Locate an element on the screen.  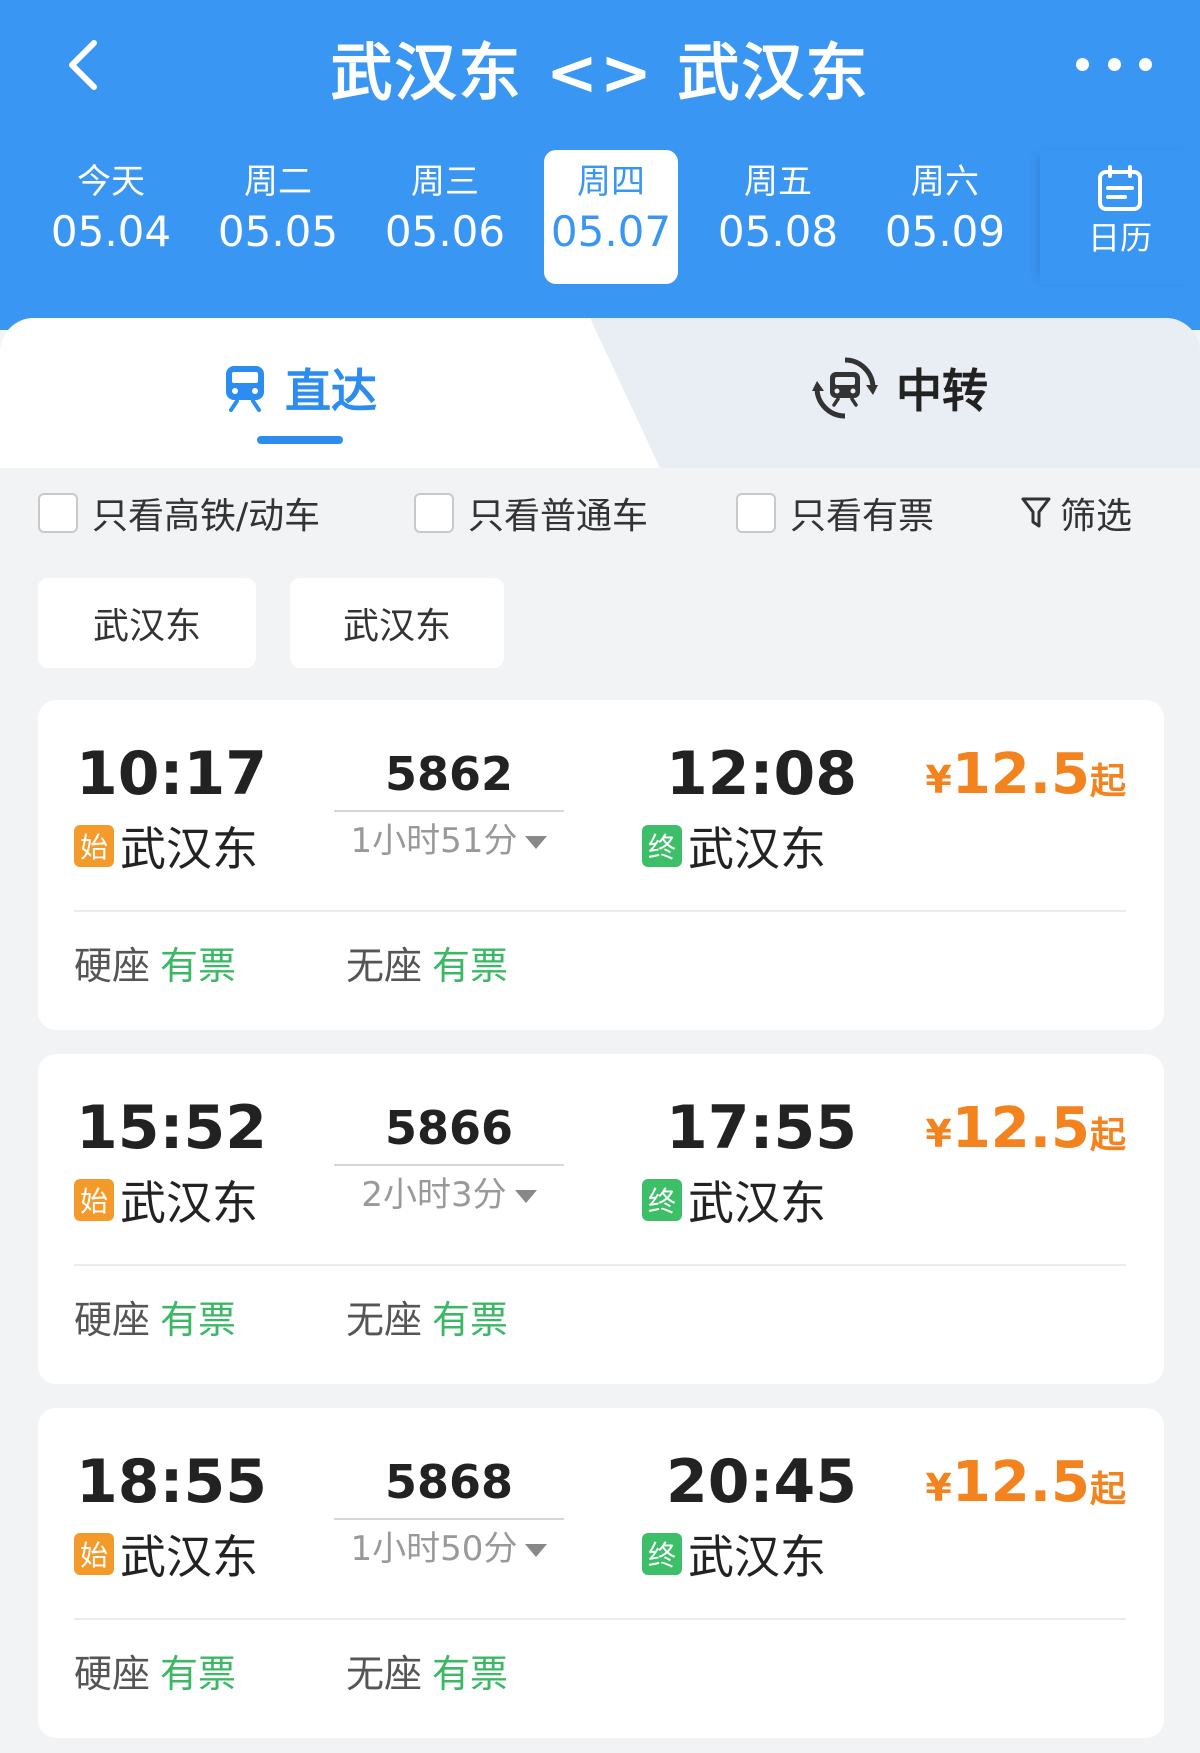
filter-row: 只看高铁/动车 只看普通车 只看有票 筛选 is located at coordinates (600, 515).